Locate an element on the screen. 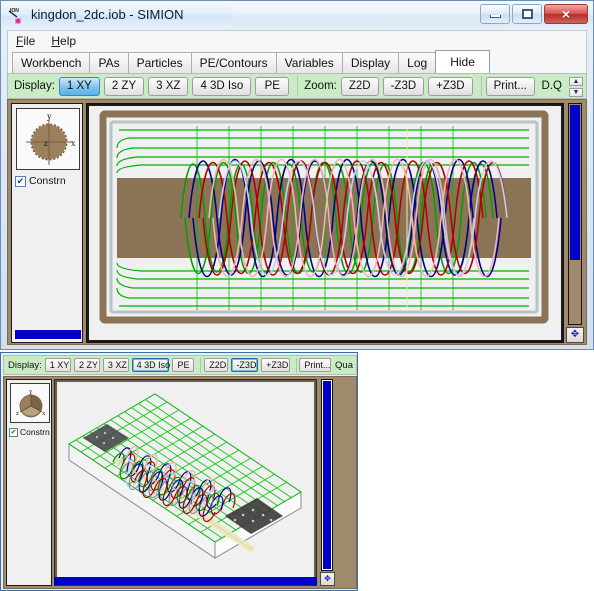 Image resolution: width=594 pixels, height=591 pixels. tab-workbench: Workbench is located at coordinates (51, 62).